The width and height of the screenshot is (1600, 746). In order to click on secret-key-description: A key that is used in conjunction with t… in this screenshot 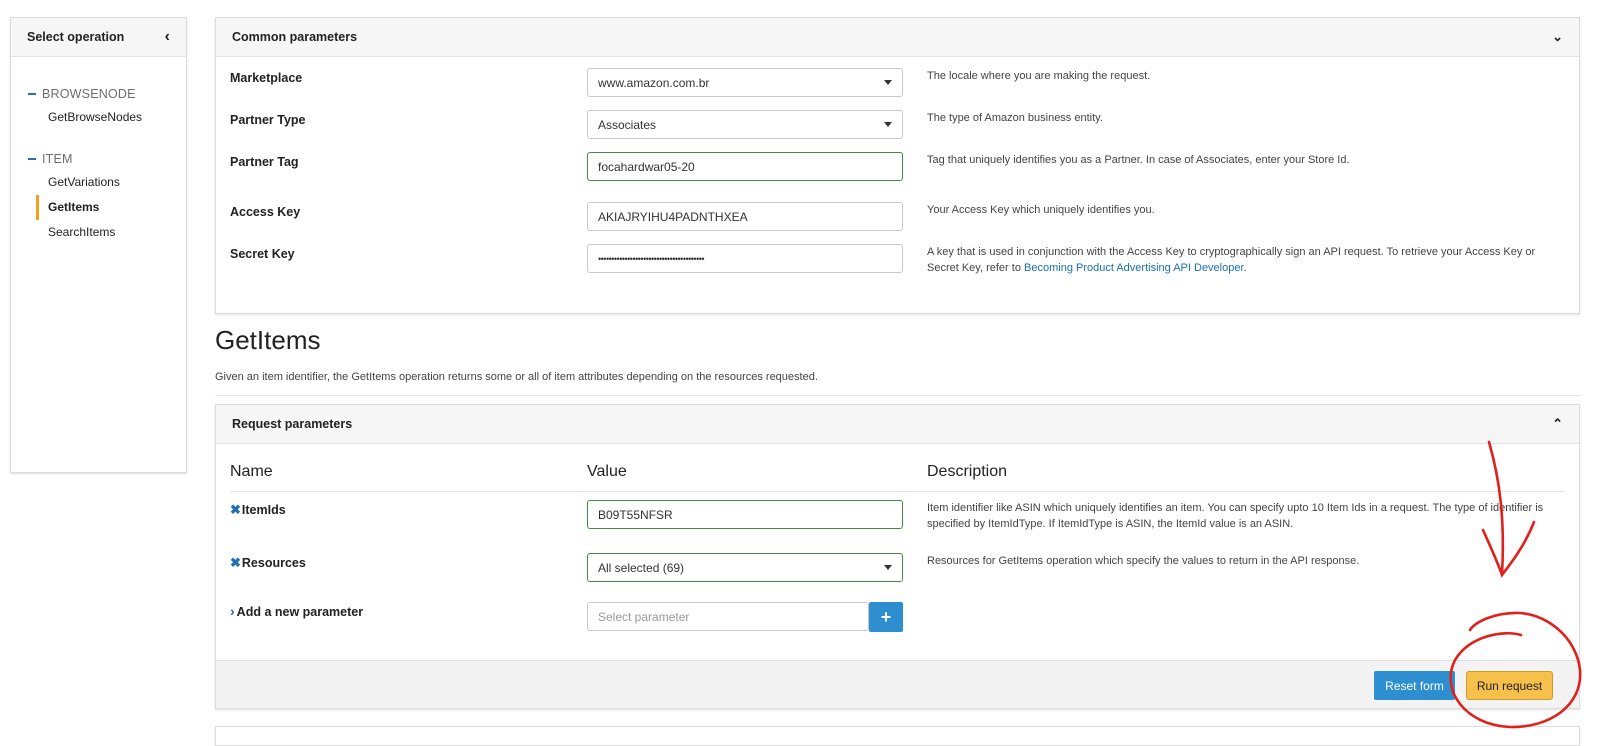, I will do `click(1231, 260)`.